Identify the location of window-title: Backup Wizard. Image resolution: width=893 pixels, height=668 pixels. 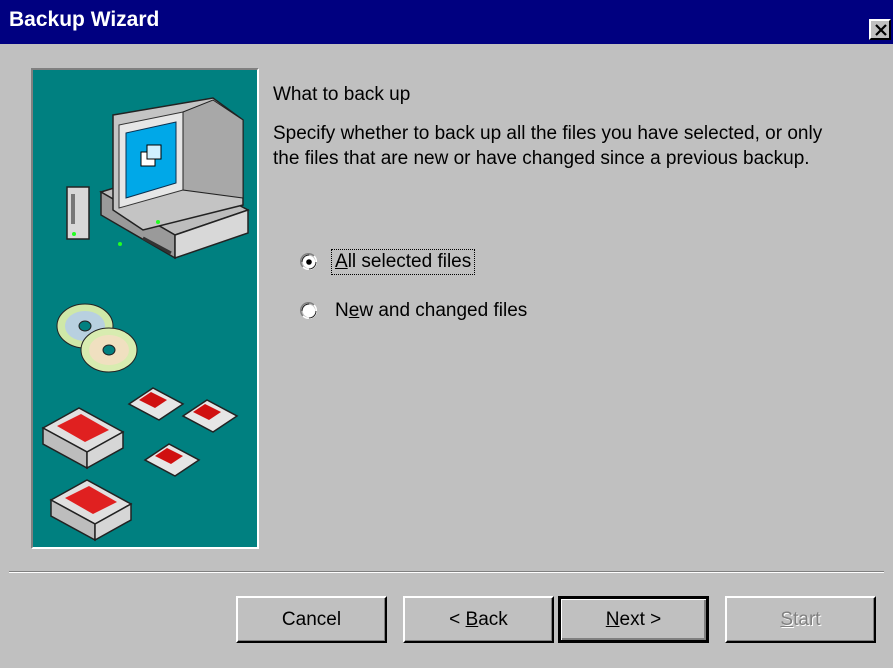
(84, 19).